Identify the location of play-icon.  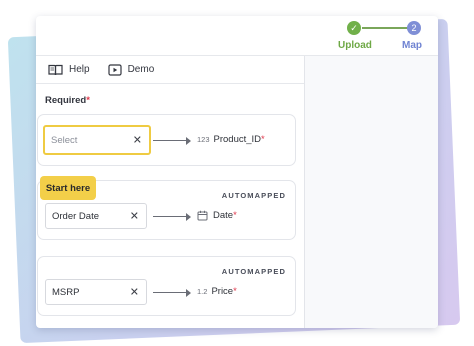
(114, 69).